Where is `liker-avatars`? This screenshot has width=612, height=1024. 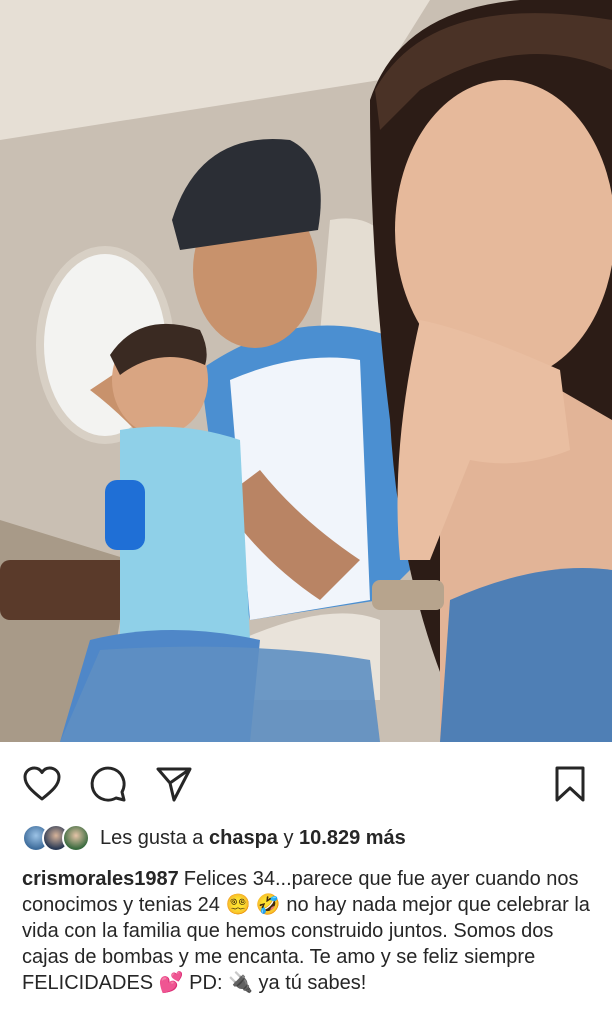 liker-avatars is located at coordinates (56, 838).